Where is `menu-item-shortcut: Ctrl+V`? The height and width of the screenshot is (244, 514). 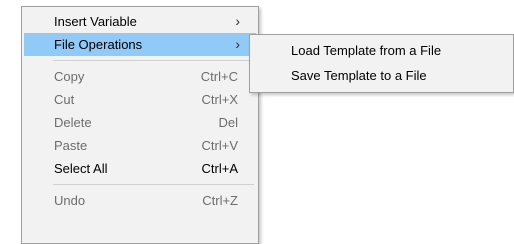
menu-item-shortcut: Ctrl+V is located at coordinates (219, 145).